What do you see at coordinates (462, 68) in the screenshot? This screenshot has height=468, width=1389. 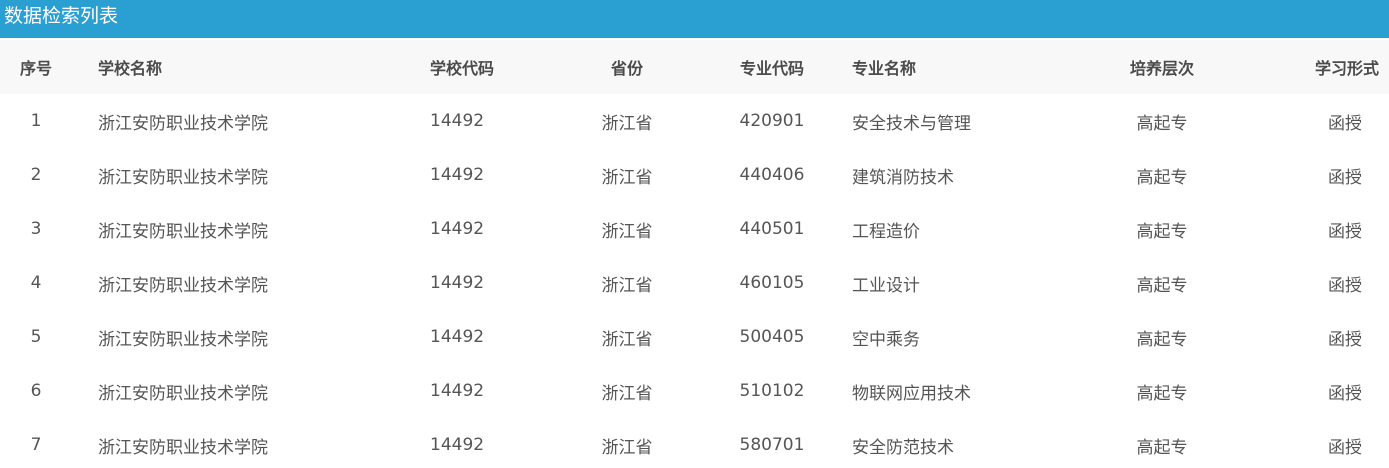 I see `header-school-code: 学校代码` at bounding box center [462, 68].